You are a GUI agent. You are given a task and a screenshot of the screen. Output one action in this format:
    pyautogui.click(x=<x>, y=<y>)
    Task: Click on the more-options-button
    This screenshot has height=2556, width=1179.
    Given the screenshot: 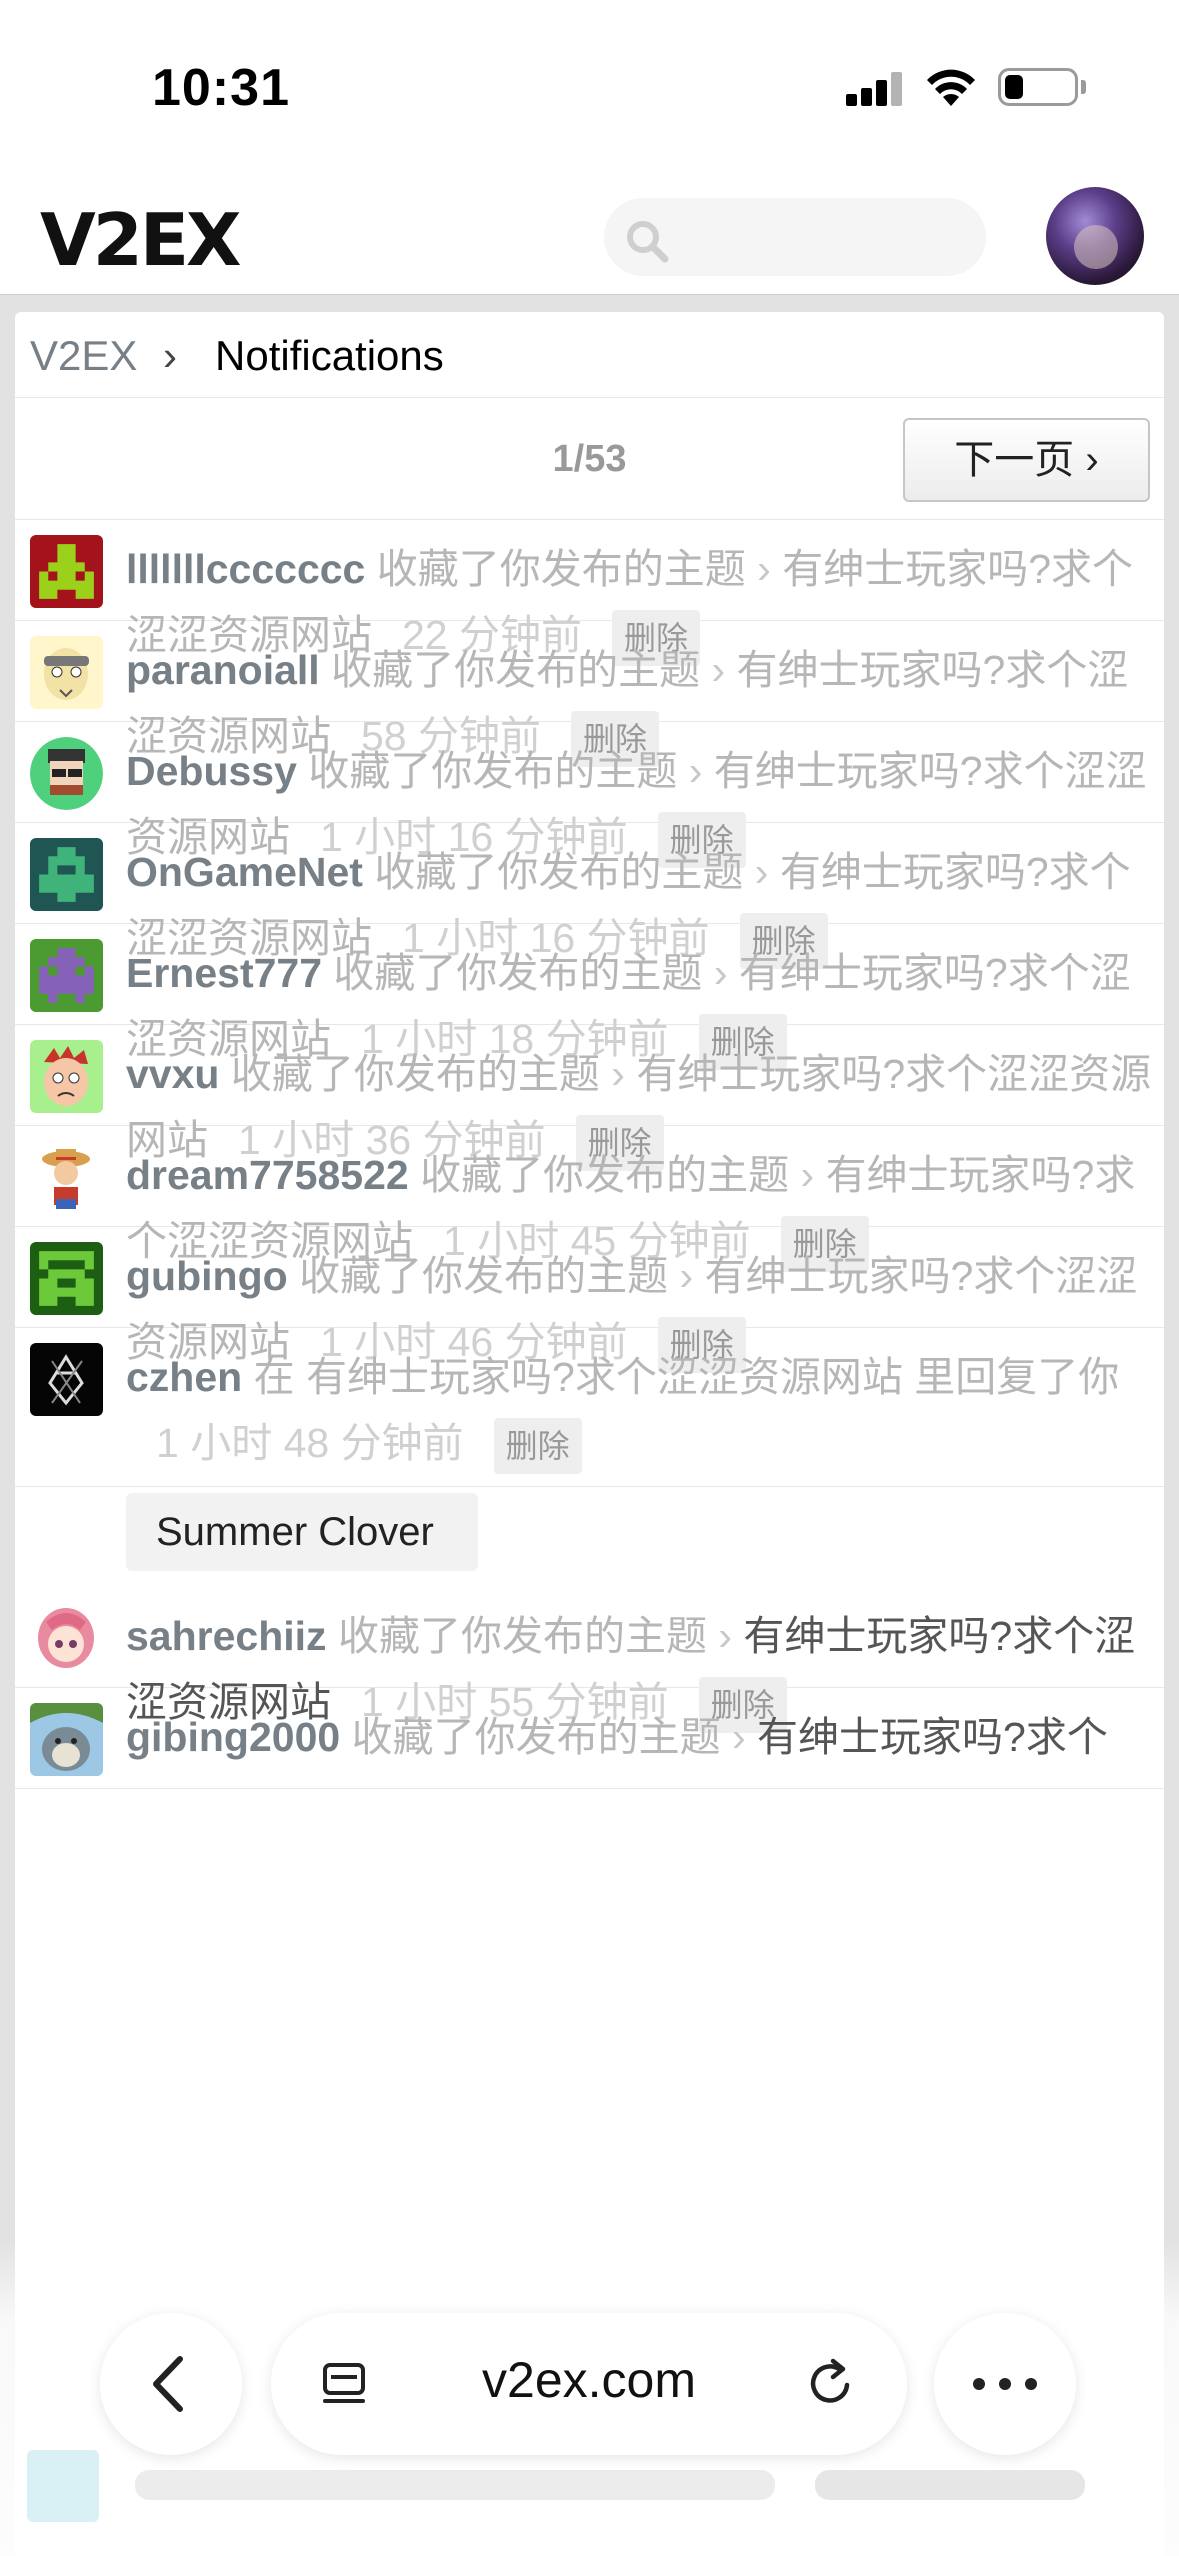 What is the action you would take?
    pyautogui.click(x=1005, y=2384)
    